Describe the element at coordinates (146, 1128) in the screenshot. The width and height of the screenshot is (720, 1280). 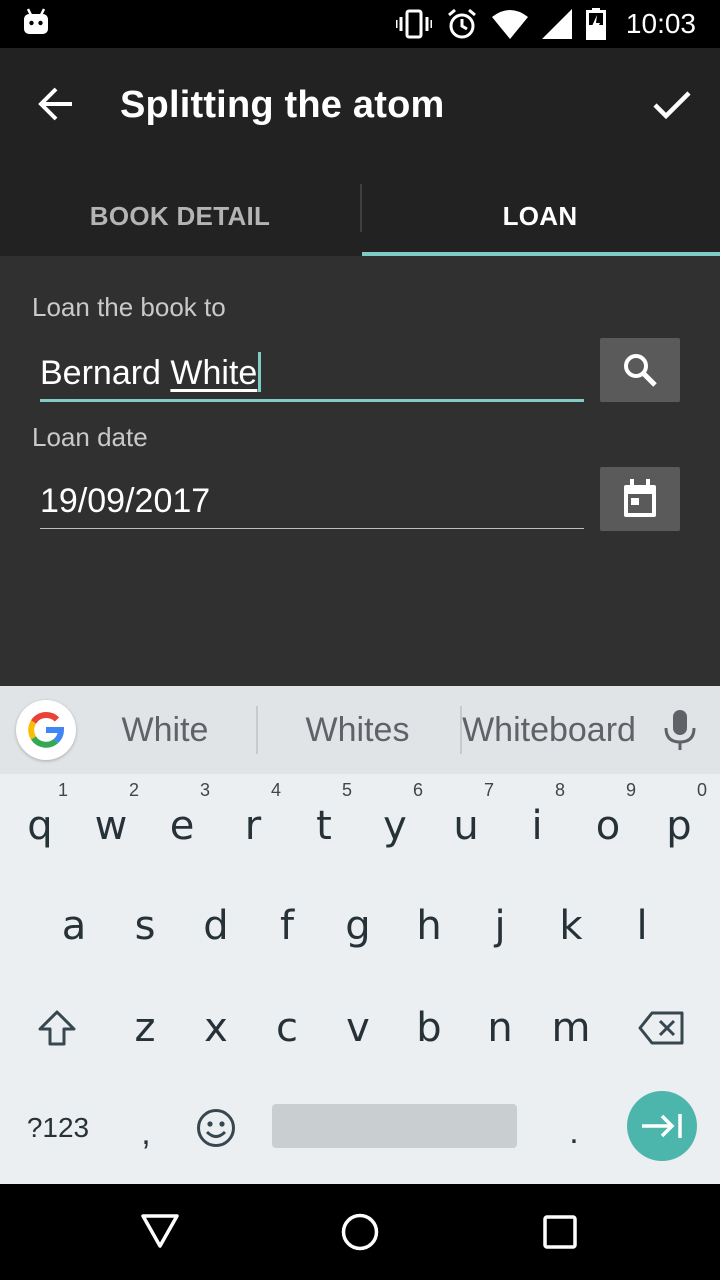
I see `comma-key: ,` at that location.